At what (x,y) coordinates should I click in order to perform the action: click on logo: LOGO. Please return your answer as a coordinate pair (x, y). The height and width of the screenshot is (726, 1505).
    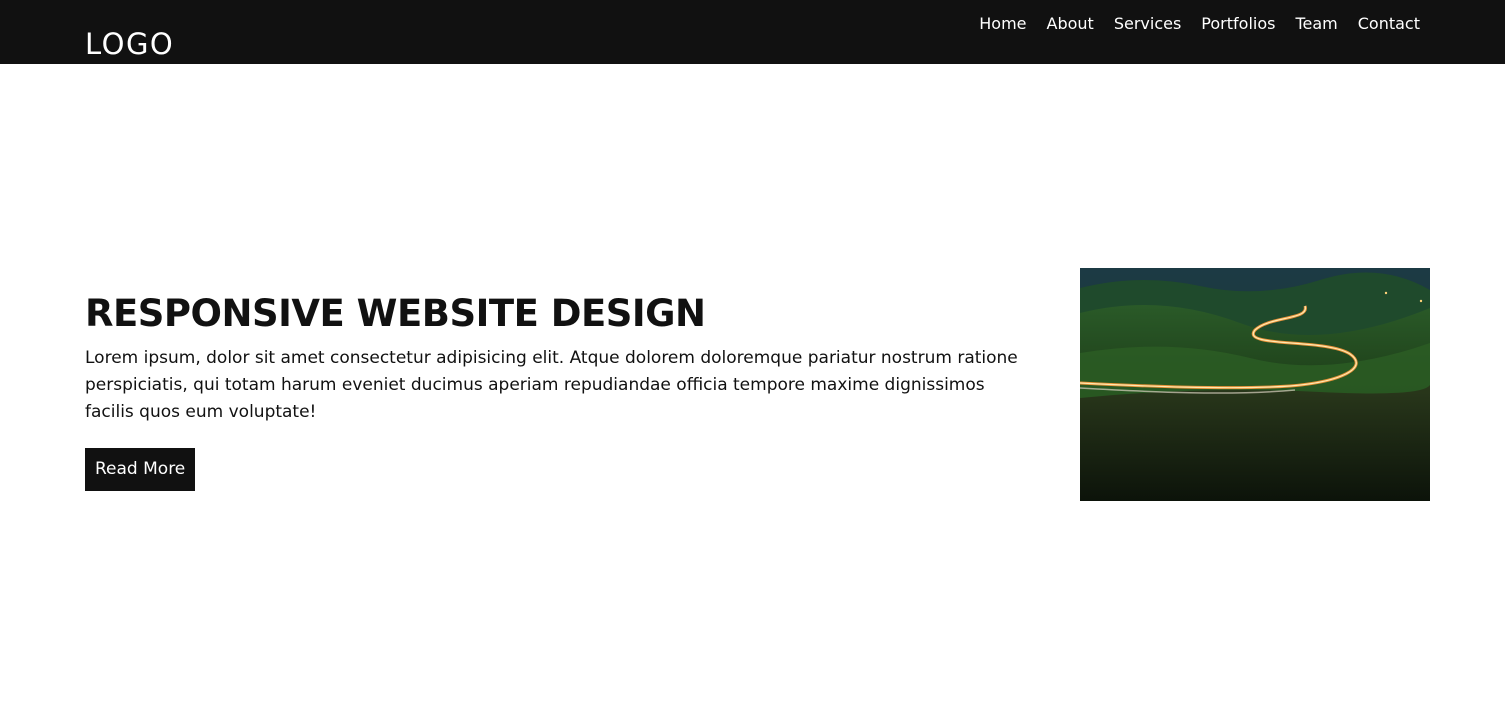
    Looking at the image, I should click on (129, 44).